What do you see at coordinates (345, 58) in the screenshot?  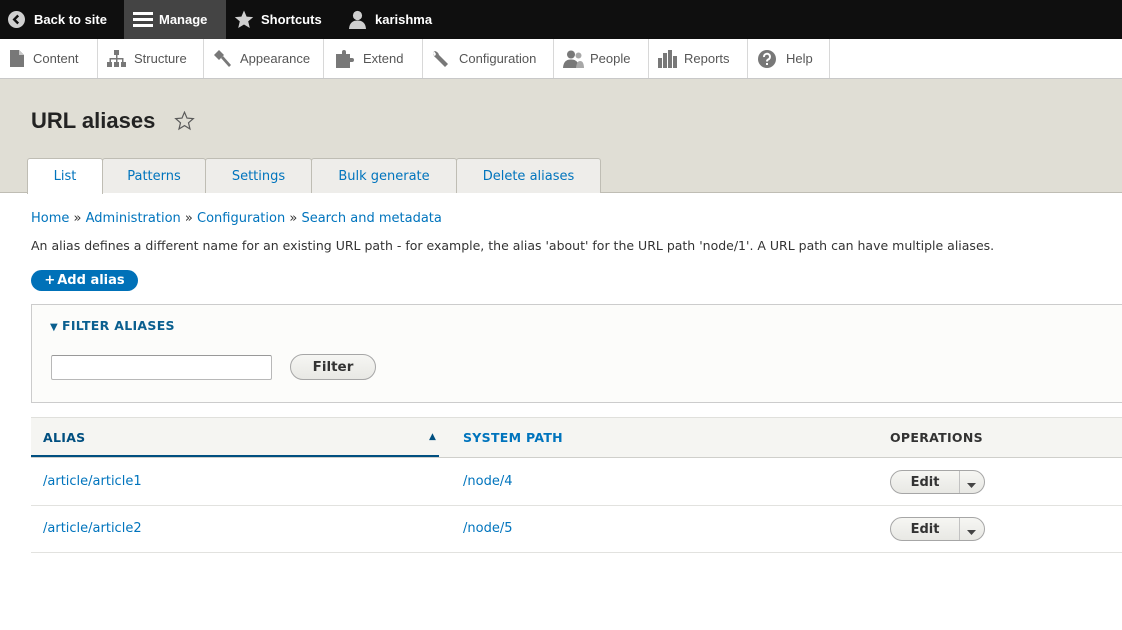 I see `puzzle-icon` at bounding box center [345, 58].